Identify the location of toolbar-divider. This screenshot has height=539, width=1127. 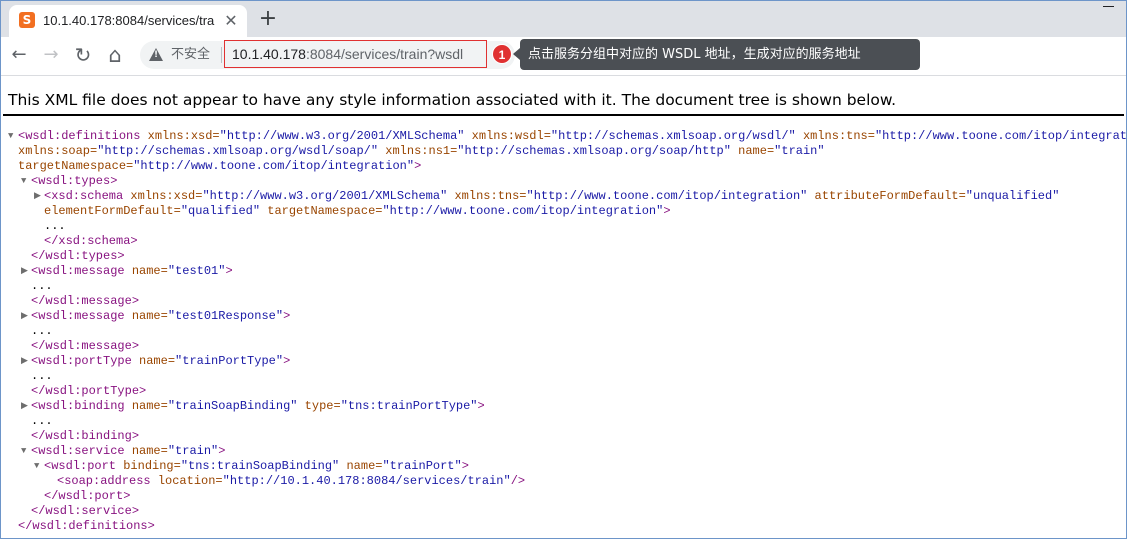
(563, 75).